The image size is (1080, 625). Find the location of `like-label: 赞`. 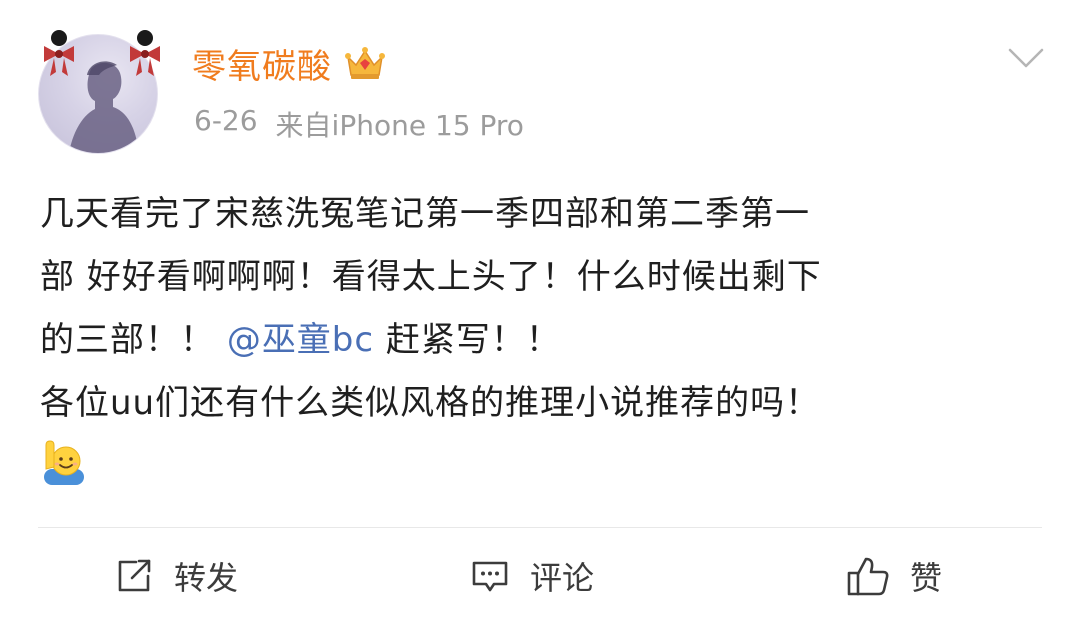

like-label: 赞 is located at coordinates (926, 578).